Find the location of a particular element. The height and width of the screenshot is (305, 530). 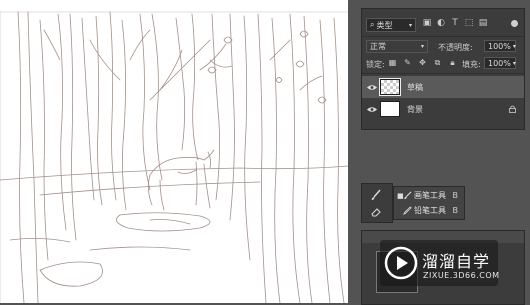

kind-filter-label: 类型 is located at coordinates (384, 25).